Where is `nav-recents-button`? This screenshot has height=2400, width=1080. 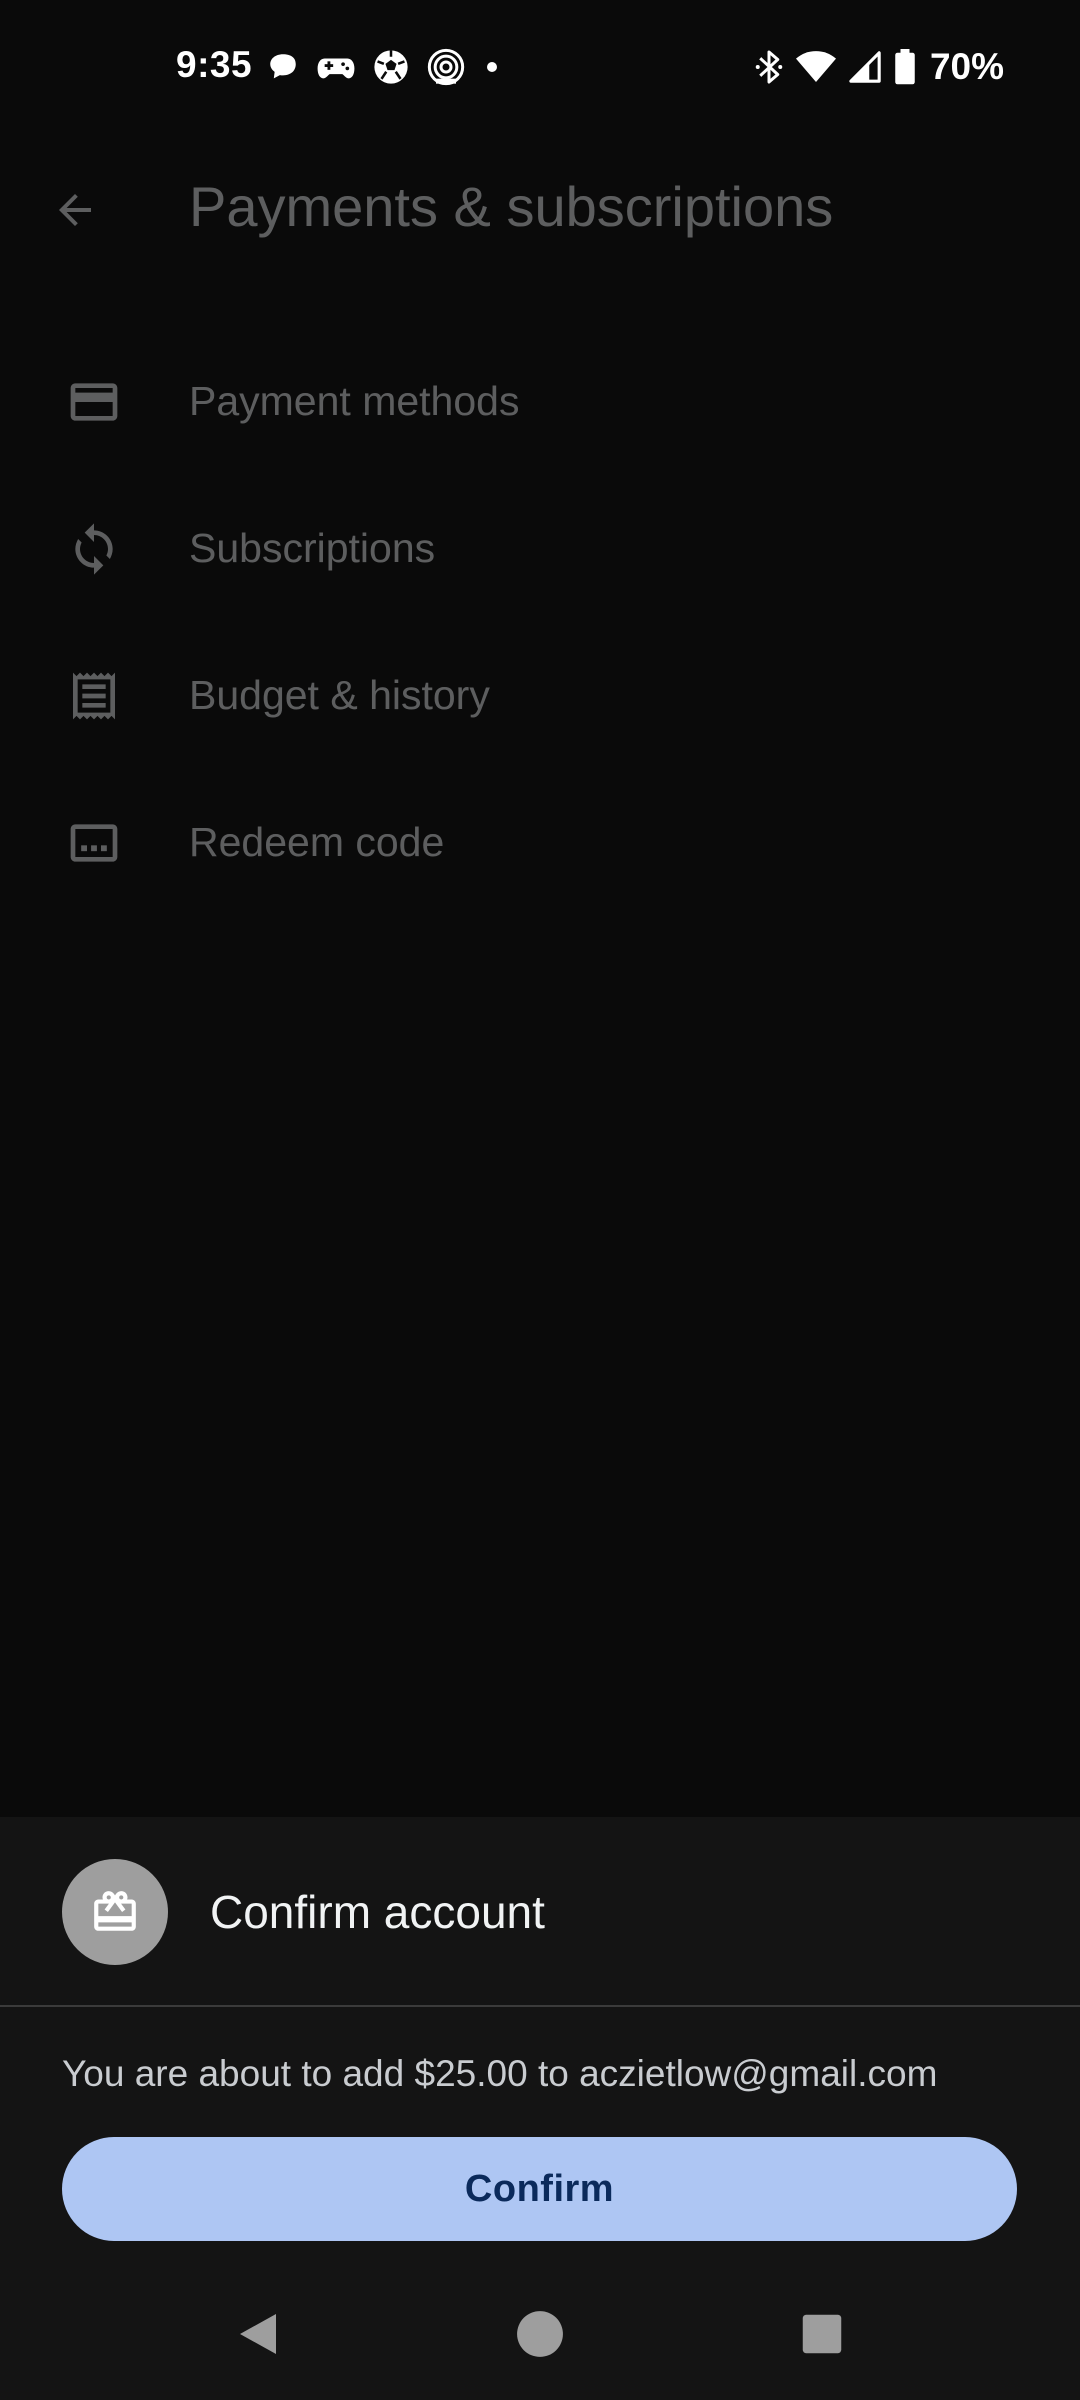
nav-recents-button is located at coordinates (822, 2334).